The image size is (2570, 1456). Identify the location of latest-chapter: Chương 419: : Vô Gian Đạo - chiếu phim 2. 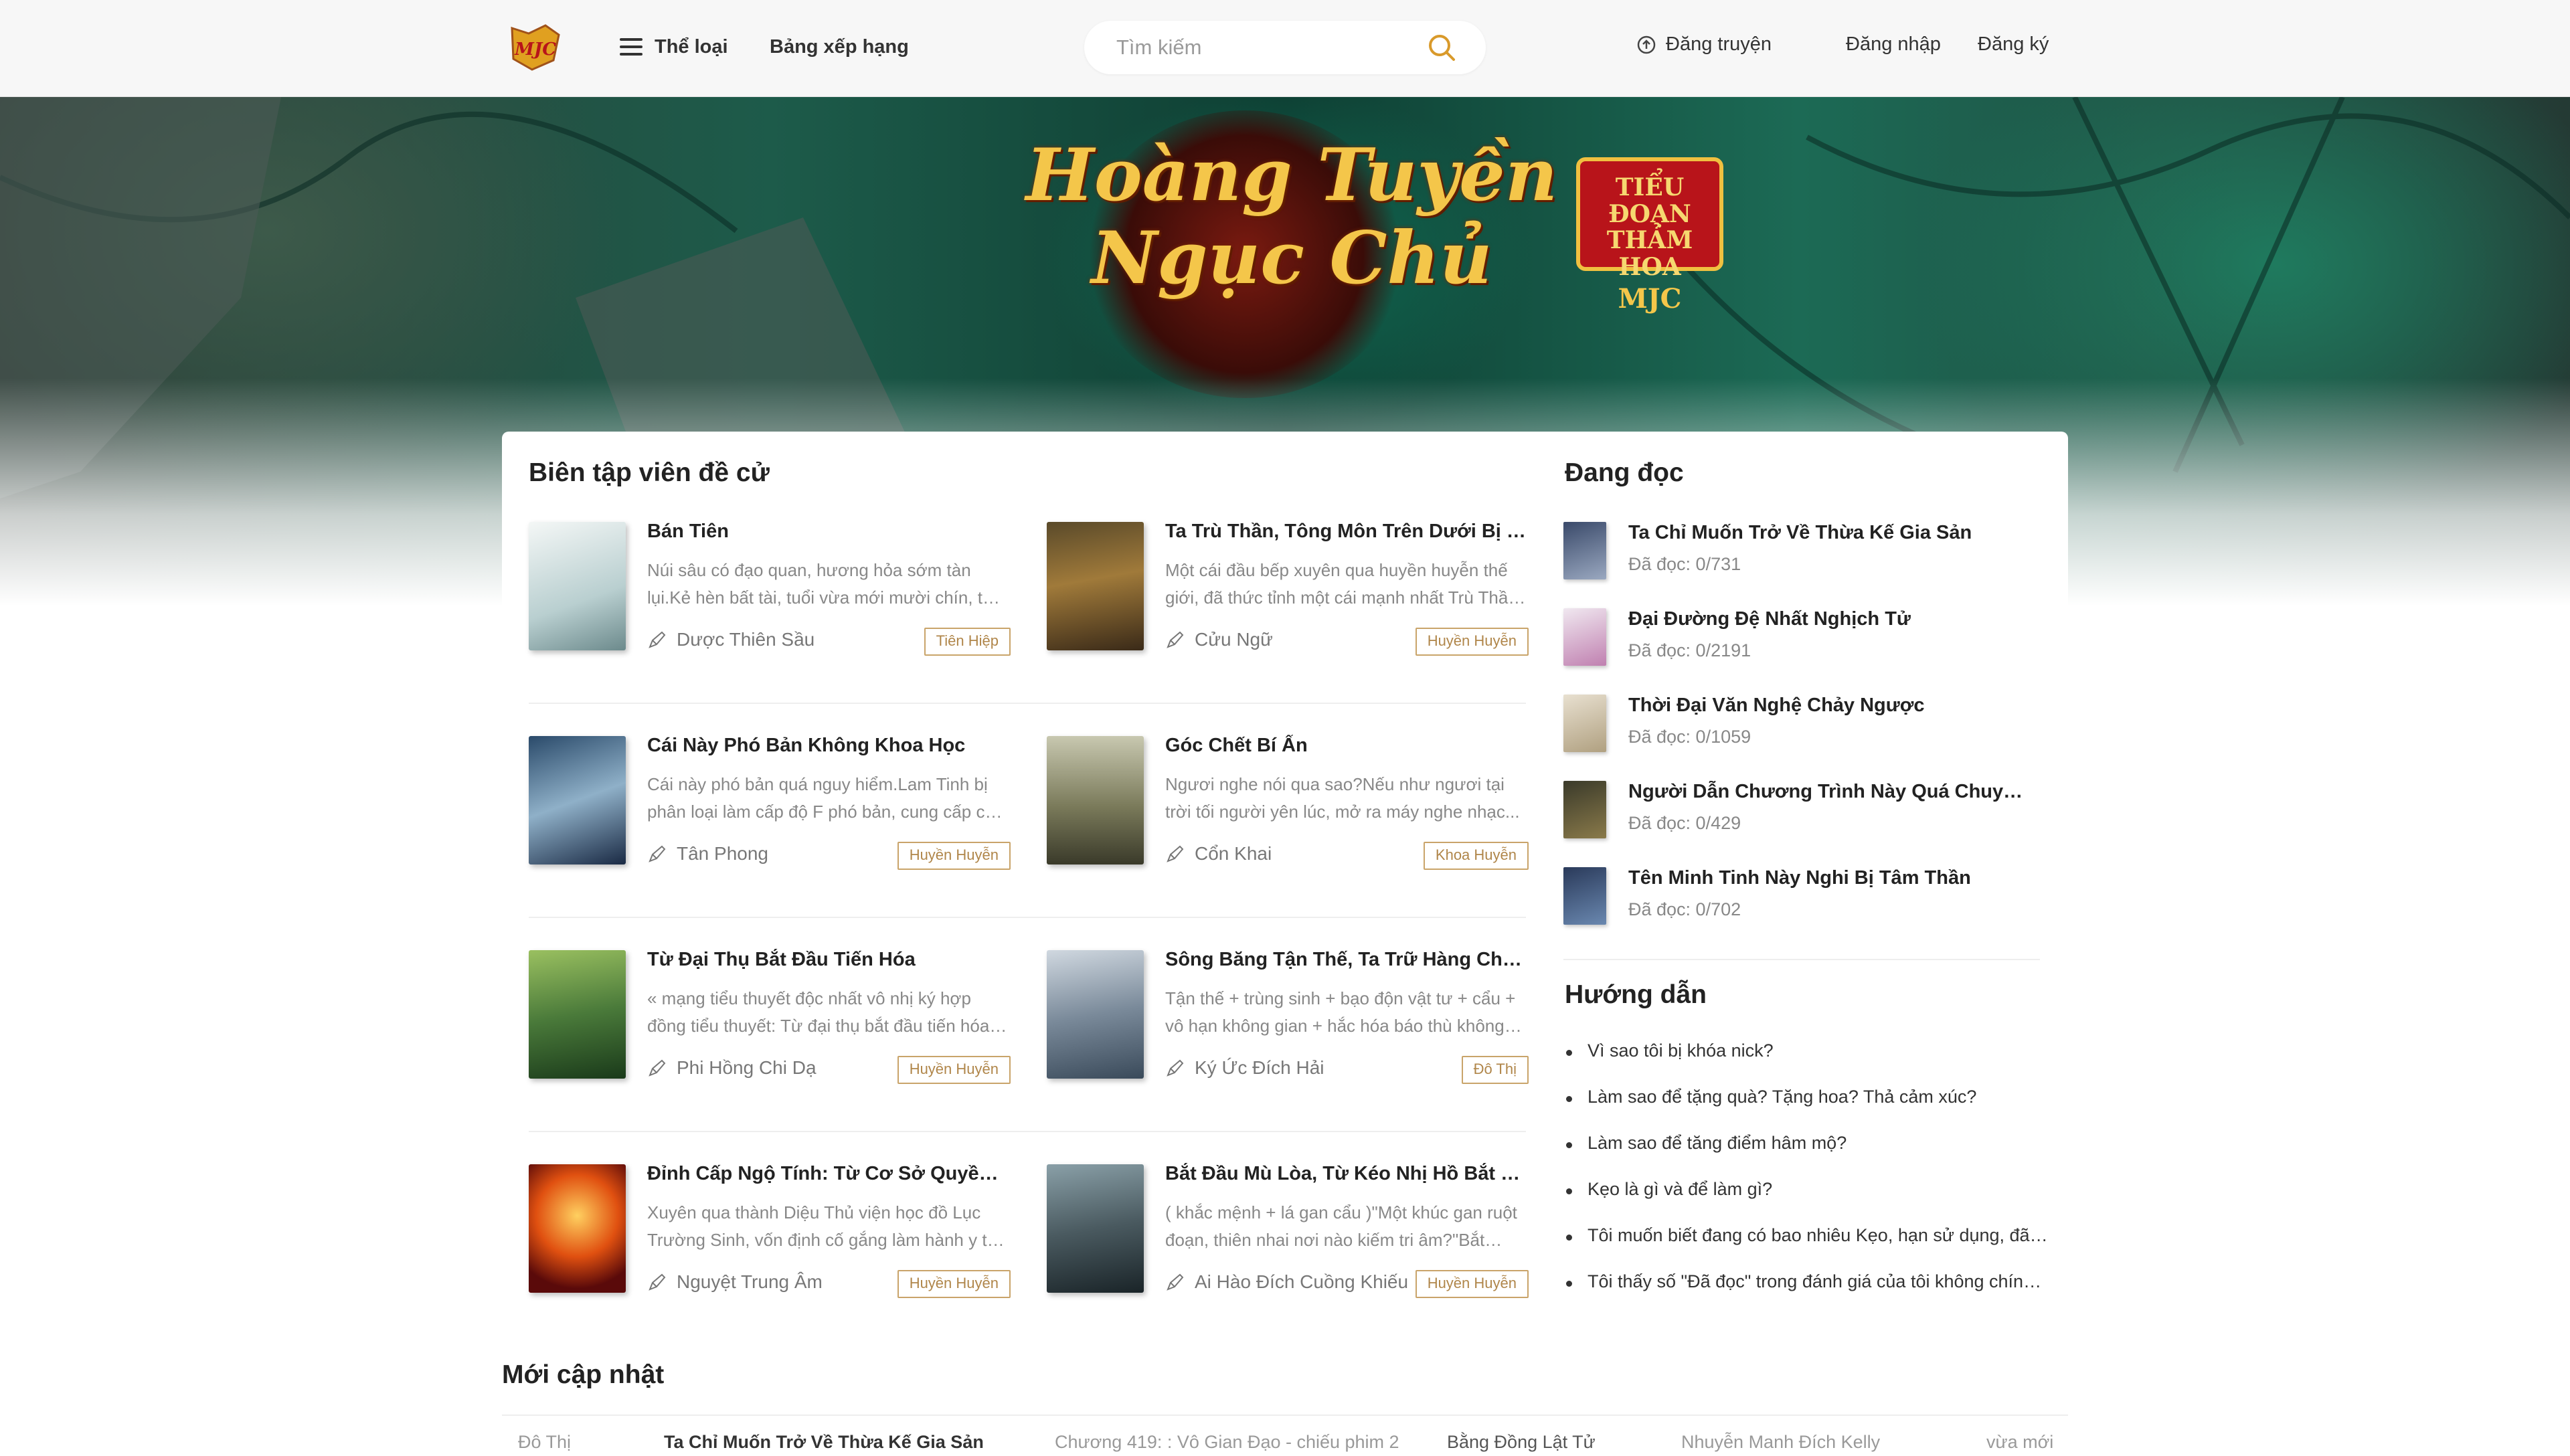
(1229, 1442).